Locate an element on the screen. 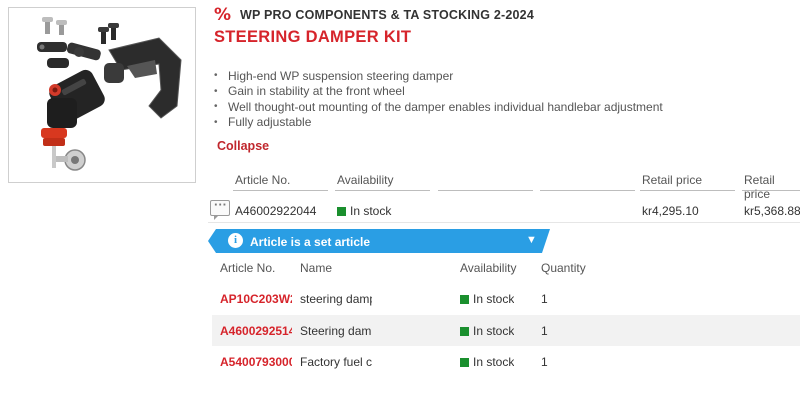  promo-banner: % WP PRO COMPONENTS & TA STOCKING 2-2024 is located at coordinates (374, 15).